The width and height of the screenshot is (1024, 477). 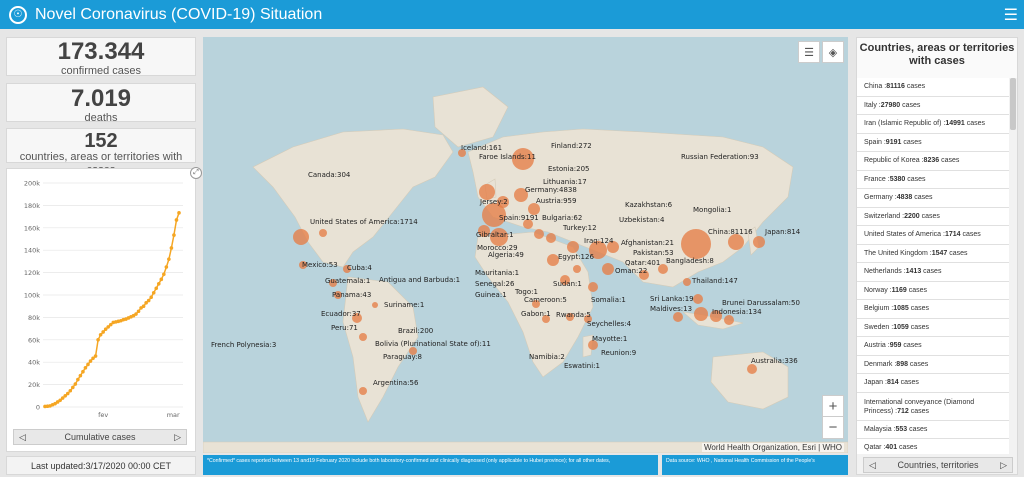 I want to click on country-count: 5380, so click(x=897, y=179).